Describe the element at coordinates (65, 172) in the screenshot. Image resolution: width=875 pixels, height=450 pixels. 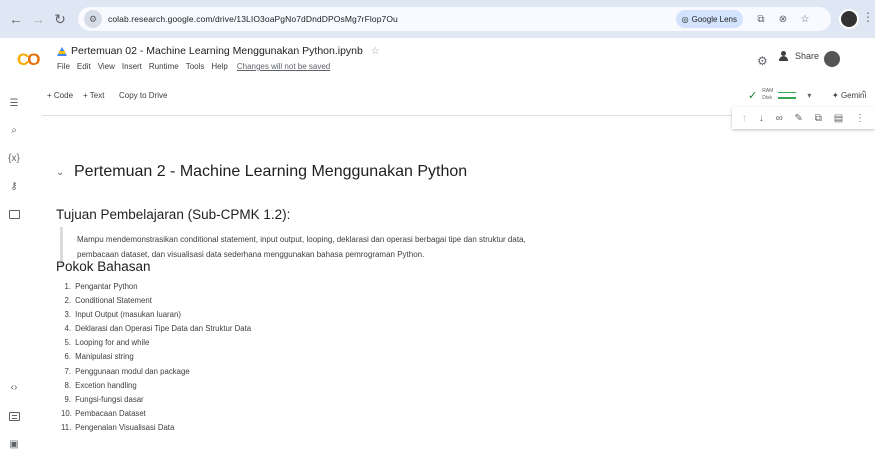
I see `collapse-chevron-icon: ⌄` at that location.